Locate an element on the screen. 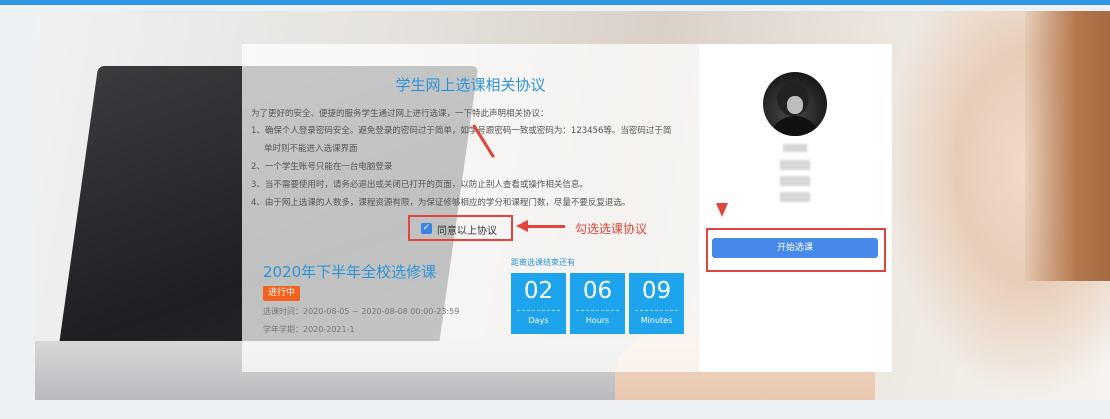 The image size is (1110, 419). status-badge: 进行中 is located at coordinates (282, 293).